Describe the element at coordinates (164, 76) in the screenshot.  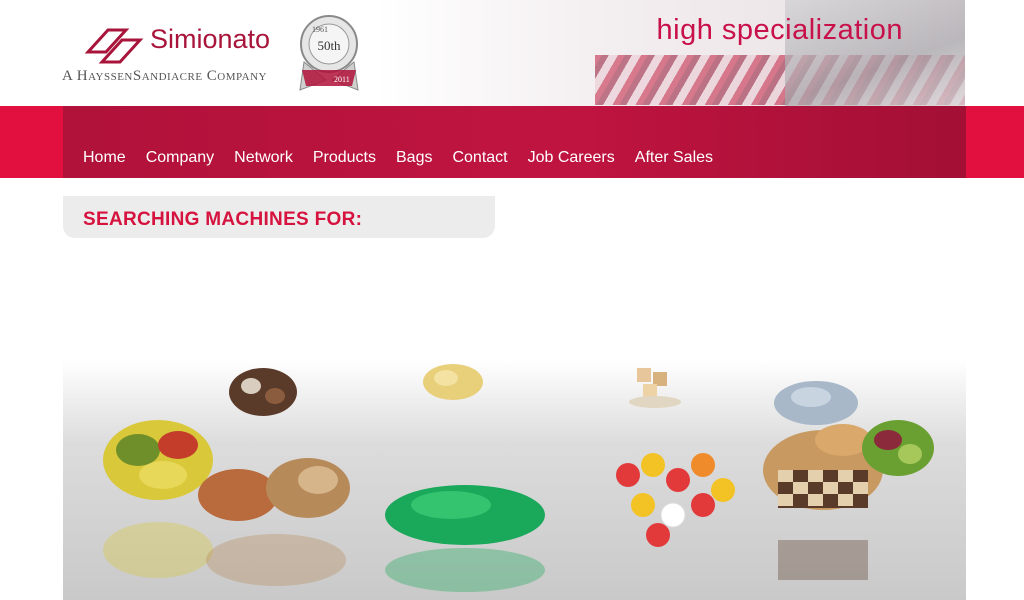
I see `brand-subtitle: A HayssenSandiacre Company` at that location.